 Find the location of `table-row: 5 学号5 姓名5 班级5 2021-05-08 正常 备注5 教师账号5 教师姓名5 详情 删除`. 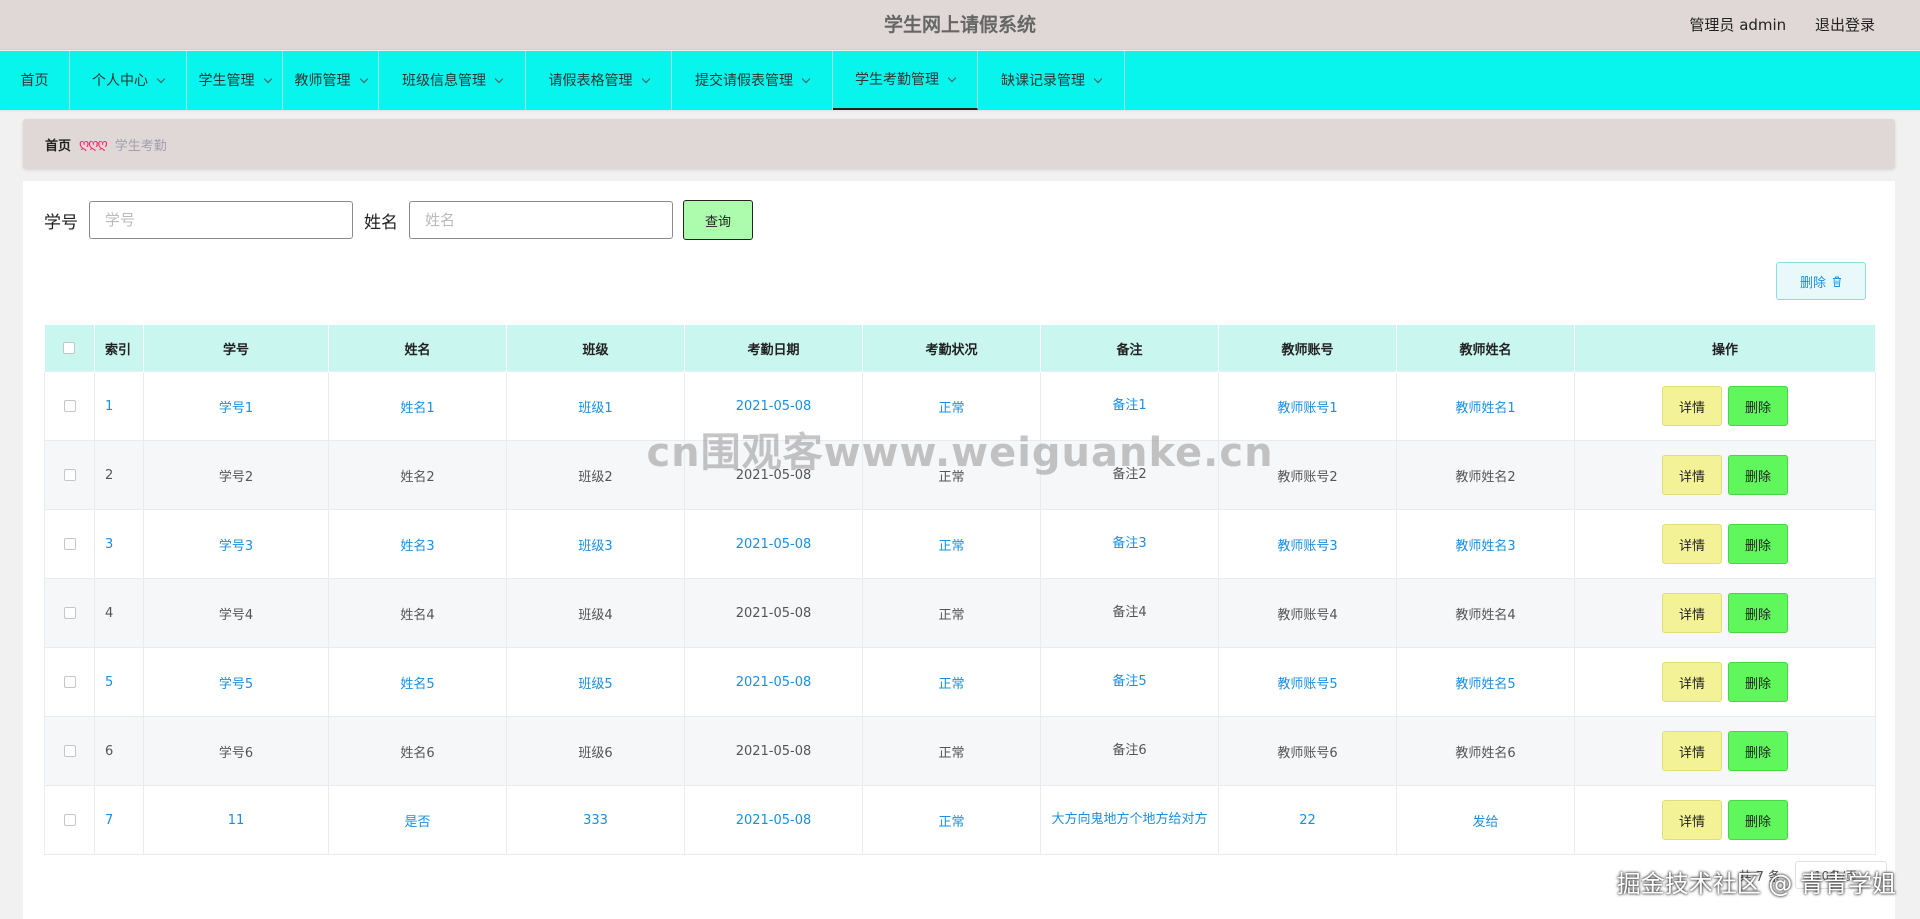

table-row: 5 学号5 姓名5 班级5 2021-05-08 正常 备注5 教师账号5 教师姓名5 详情 删除 is located at coordinates (960, 682).